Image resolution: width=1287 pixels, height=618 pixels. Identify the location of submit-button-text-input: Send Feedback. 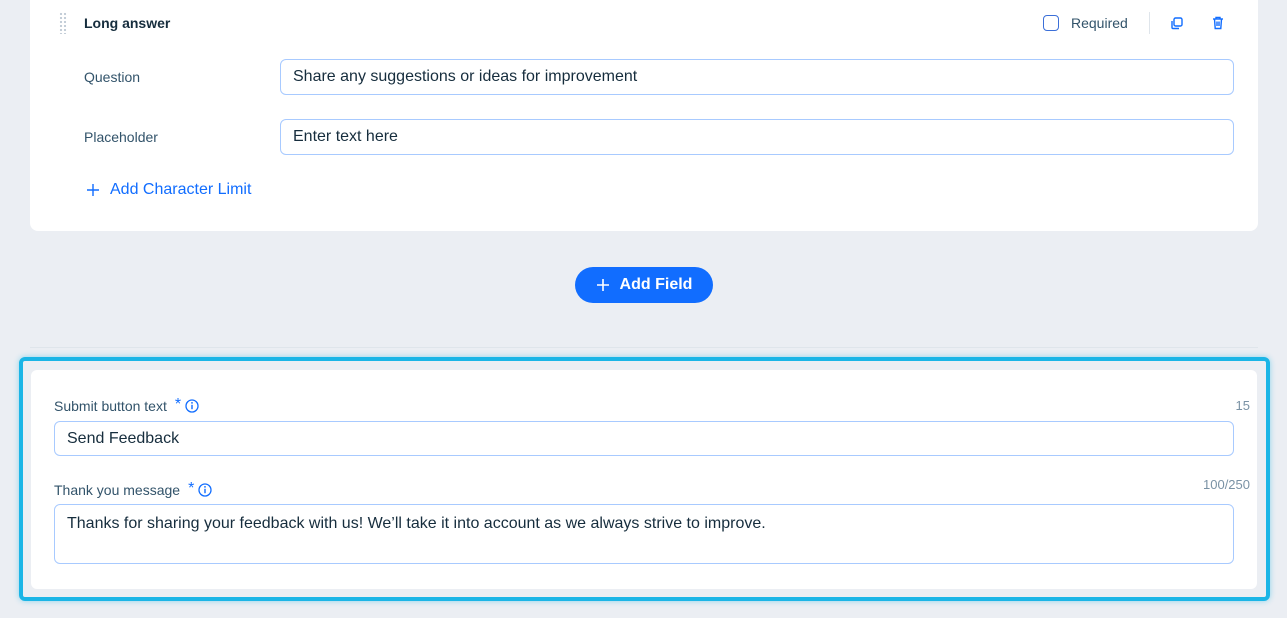
(644, 438).